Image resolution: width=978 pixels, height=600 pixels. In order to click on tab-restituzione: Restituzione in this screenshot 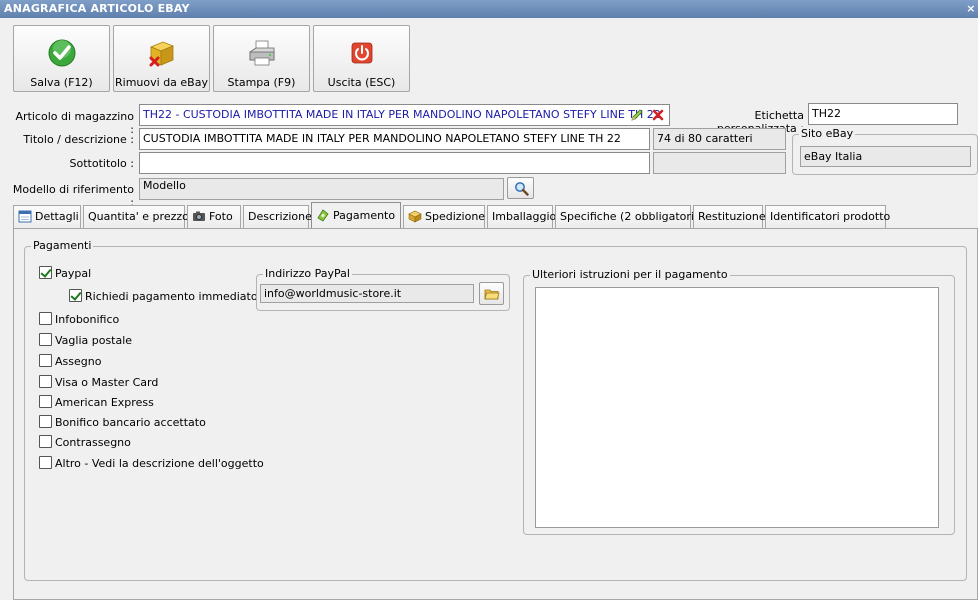, I will do `click(729, 216)`.